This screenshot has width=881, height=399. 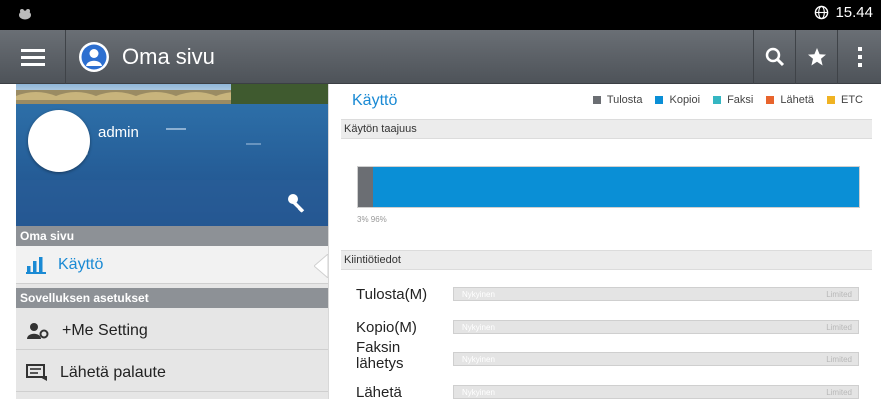 I want to click on quota-row-fax-send: Faksin lähetys Nykyinen Limited, so click(x=605, y=357).